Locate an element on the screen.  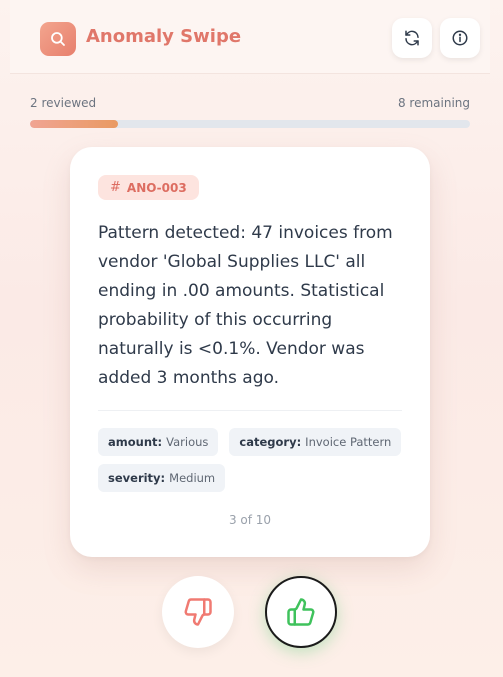
card-counter: 3 of 10 is located at coordinates (250, 520).